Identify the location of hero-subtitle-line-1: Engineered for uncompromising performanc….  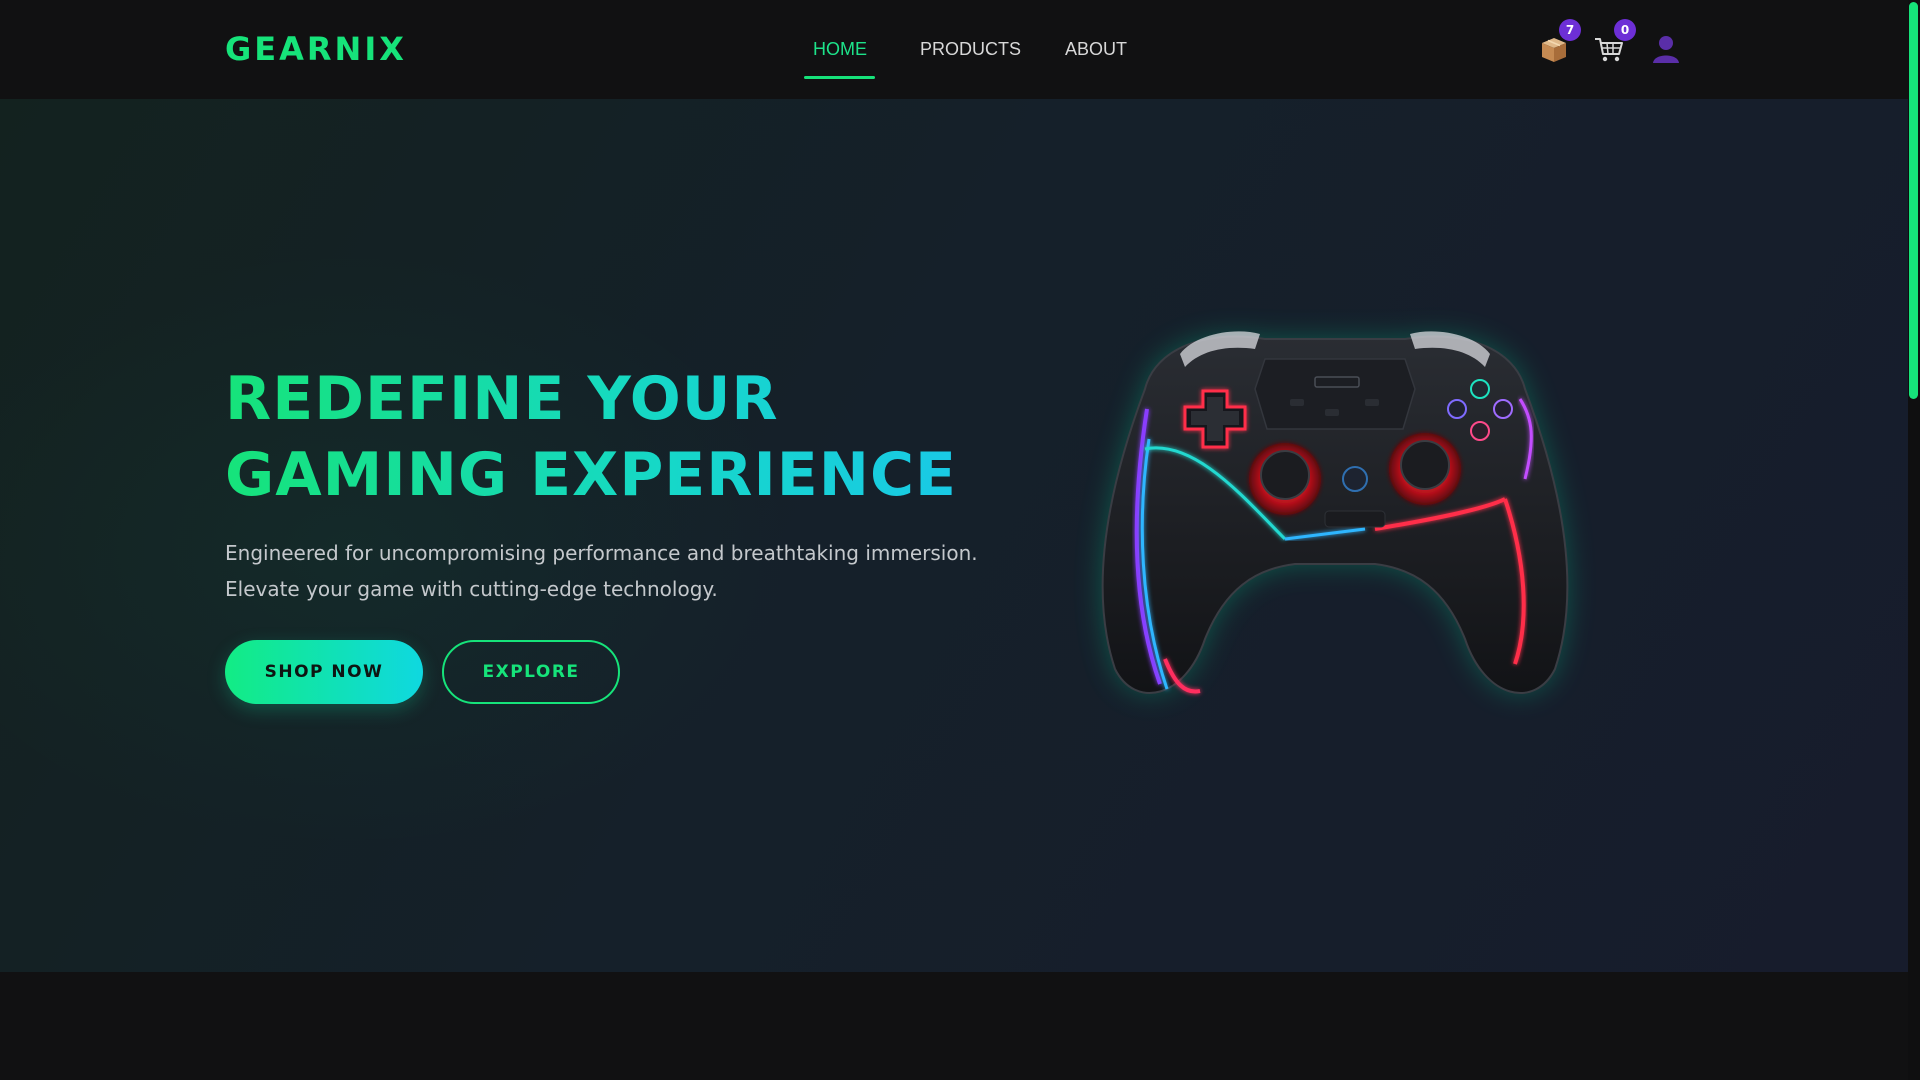
(601, 553).